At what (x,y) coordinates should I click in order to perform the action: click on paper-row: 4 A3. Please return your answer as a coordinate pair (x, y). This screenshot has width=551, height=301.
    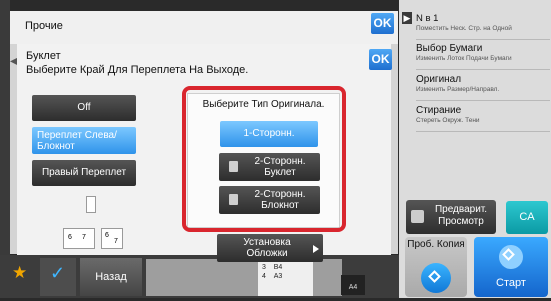
    Looking at the image, I should click on (272, 276).